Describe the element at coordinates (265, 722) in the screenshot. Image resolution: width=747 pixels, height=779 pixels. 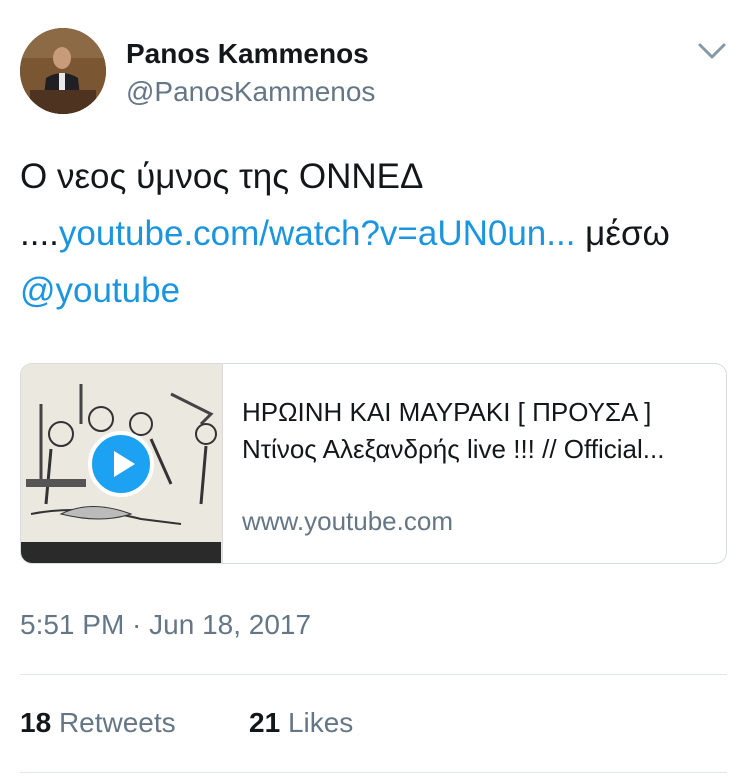
I see `likes-count: 21` at that location.